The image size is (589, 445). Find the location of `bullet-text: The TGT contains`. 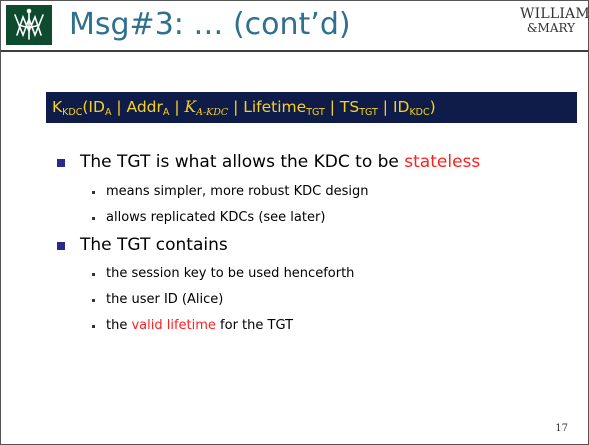

bullet-text: The TGT contains is located at coordinates (154, 245).